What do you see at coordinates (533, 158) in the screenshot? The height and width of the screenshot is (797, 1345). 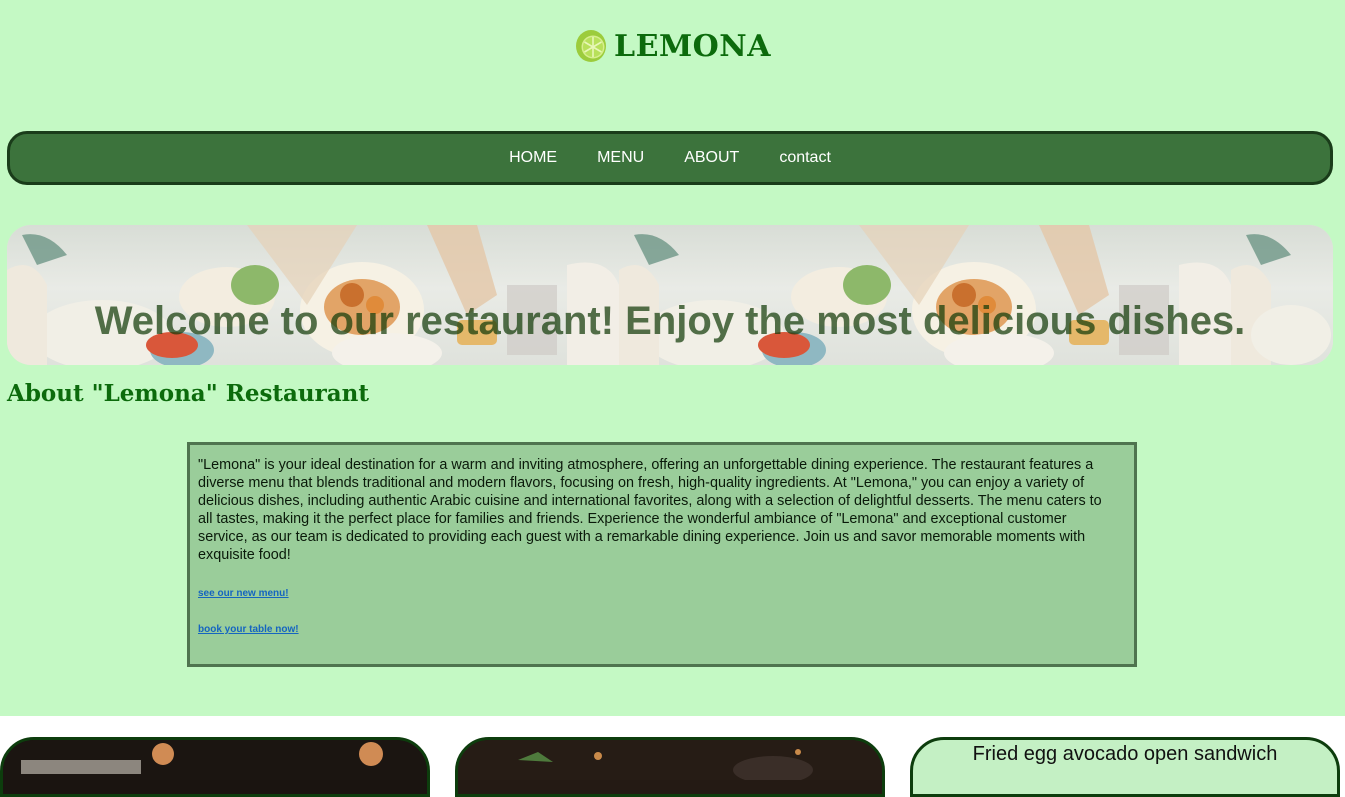 I see `nav-home: HOME` at bounding box center [533, 158].